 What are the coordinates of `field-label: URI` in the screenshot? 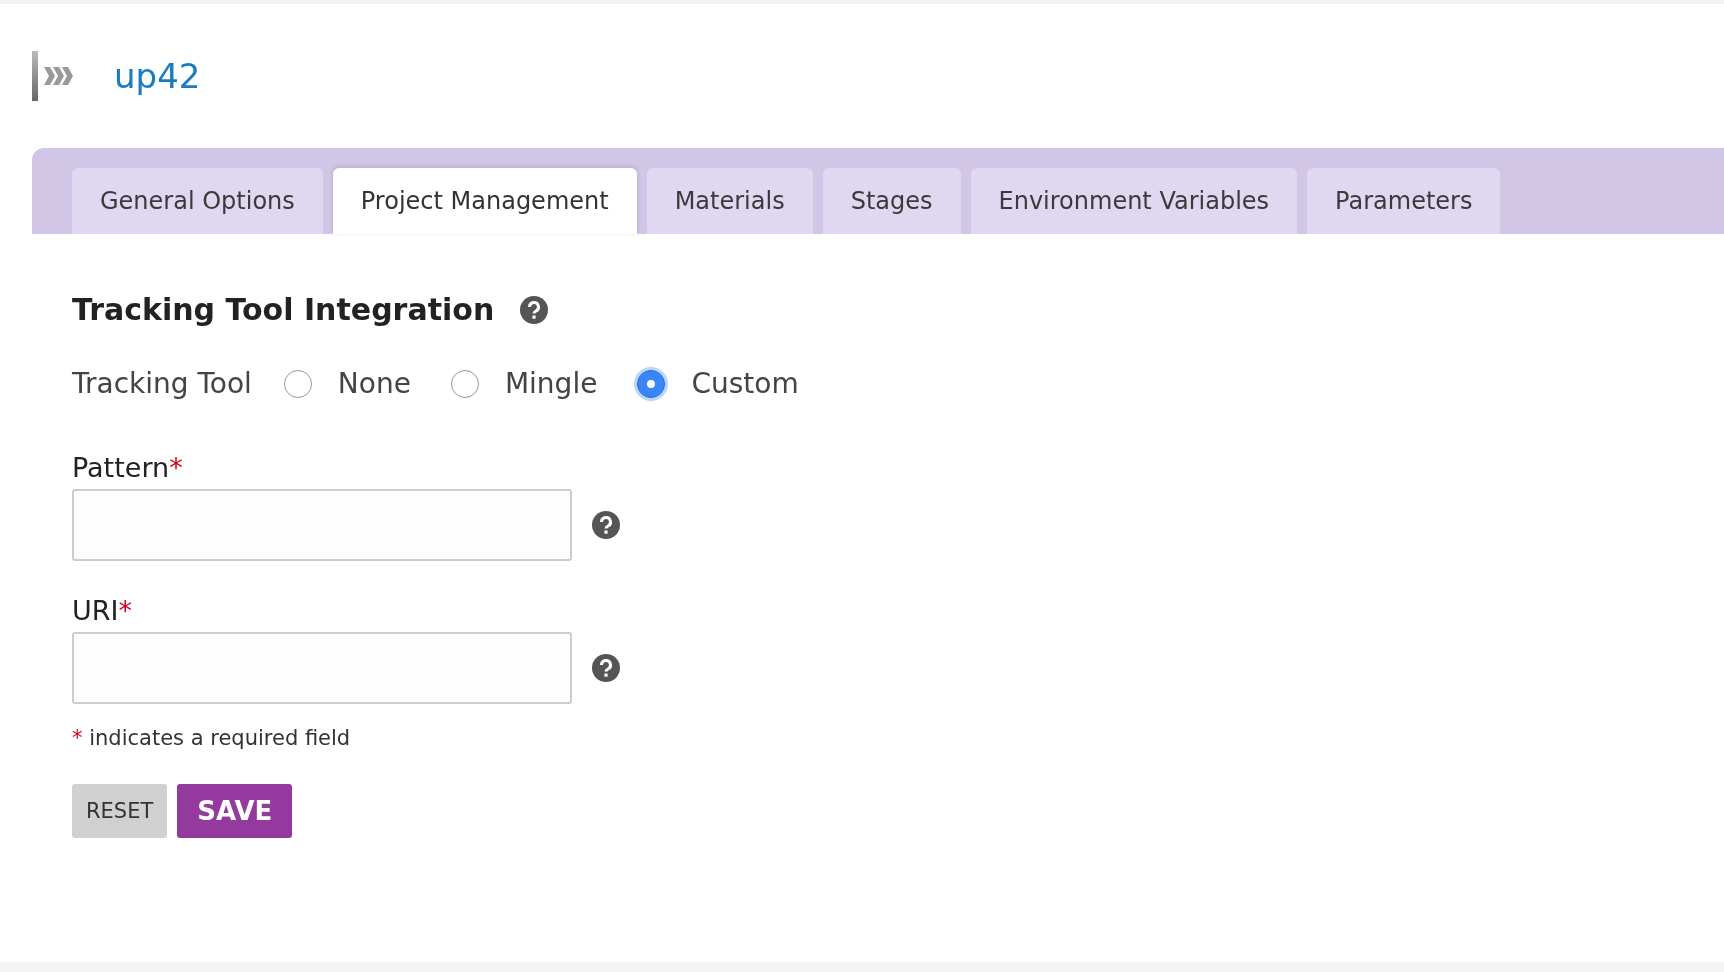 It's located at (95, 610).